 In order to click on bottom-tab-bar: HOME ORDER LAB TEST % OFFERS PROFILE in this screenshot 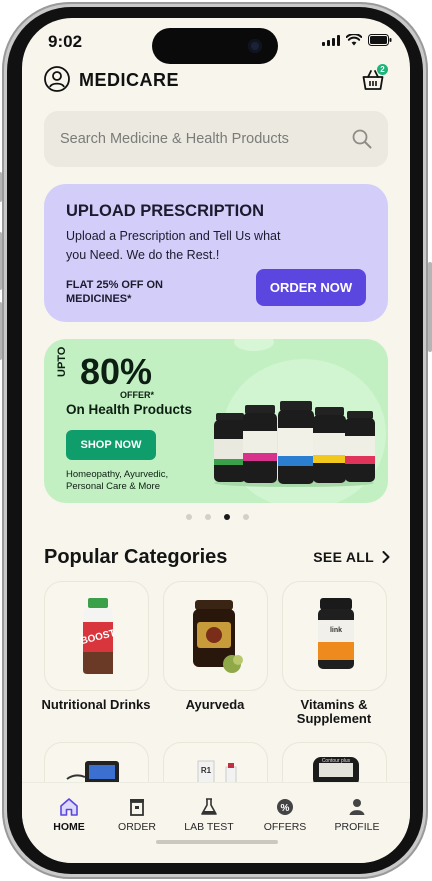, I will do `click(216, 822)`.